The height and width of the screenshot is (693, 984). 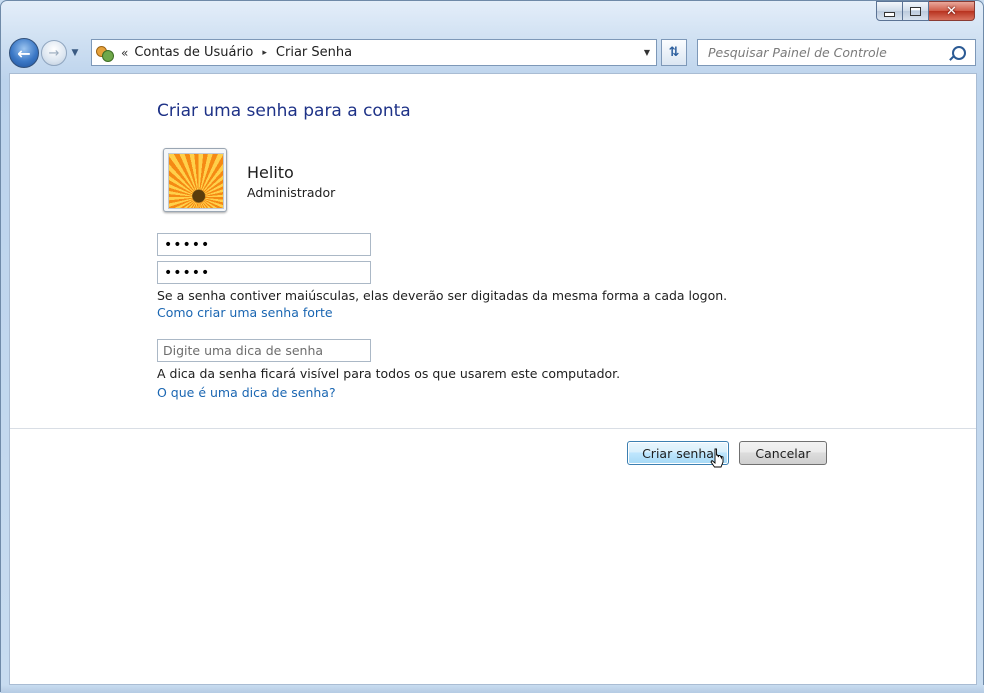 I want to click on search-icon, so click(x=959, y=53).